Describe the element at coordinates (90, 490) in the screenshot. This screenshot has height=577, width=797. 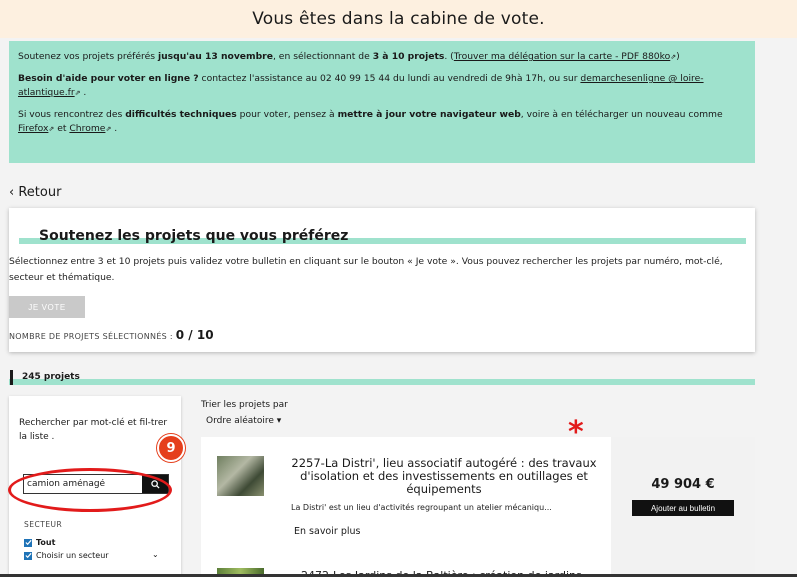
I see `highlight-ring` at that location.